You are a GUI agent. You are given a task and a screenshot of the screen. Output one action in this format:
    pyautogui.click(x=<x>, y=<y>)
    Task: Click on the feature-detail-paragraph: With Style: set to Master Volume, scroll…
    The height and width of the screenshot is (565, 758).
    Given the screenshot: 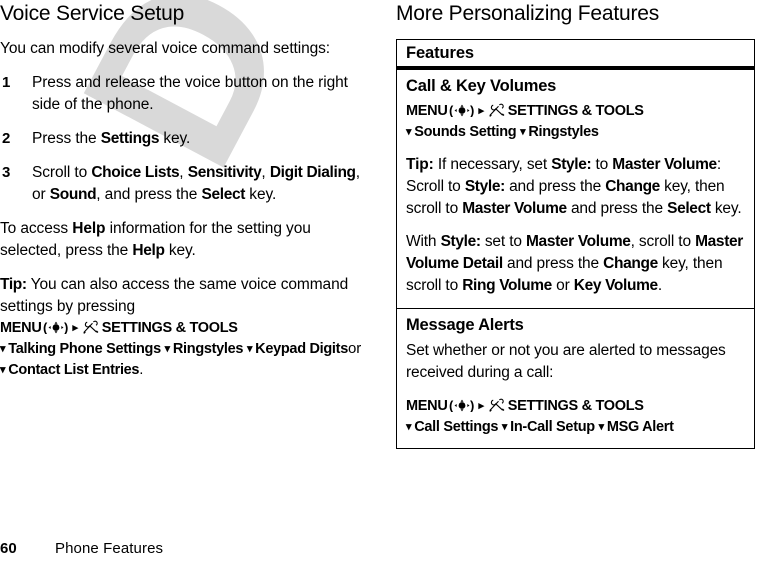 What is the action you would take?
    pyautogui.click(x=574, y=263)
    